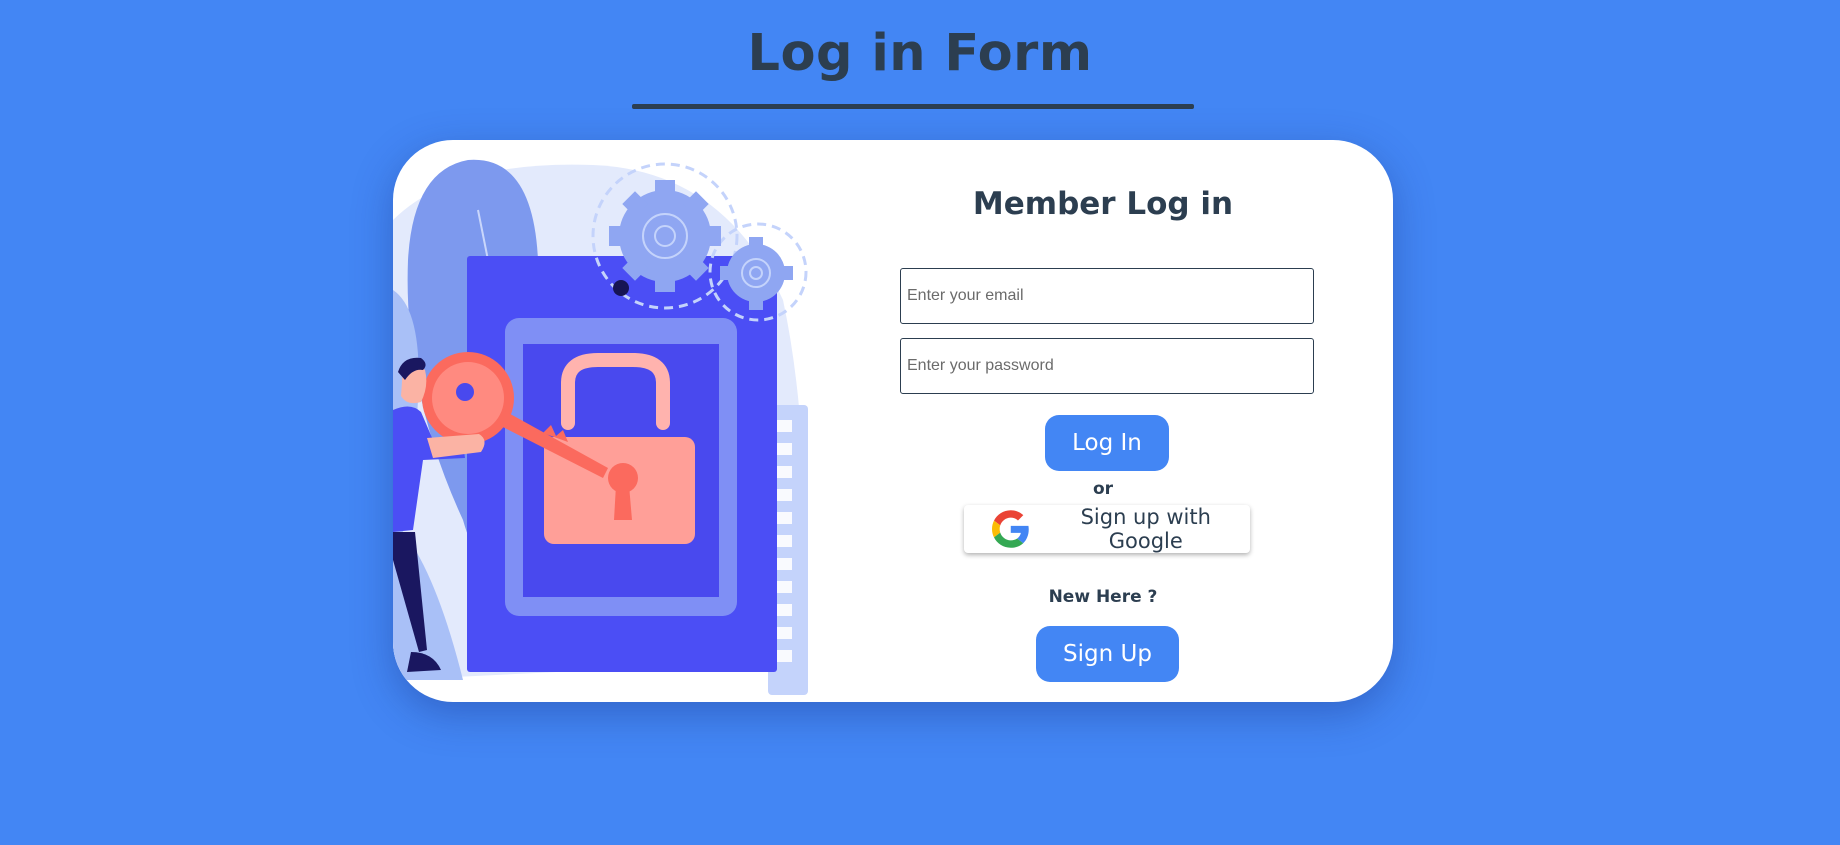 The height and width of the screenshot is (845, 1840). I want to click on email-field, so click(1107, 296).